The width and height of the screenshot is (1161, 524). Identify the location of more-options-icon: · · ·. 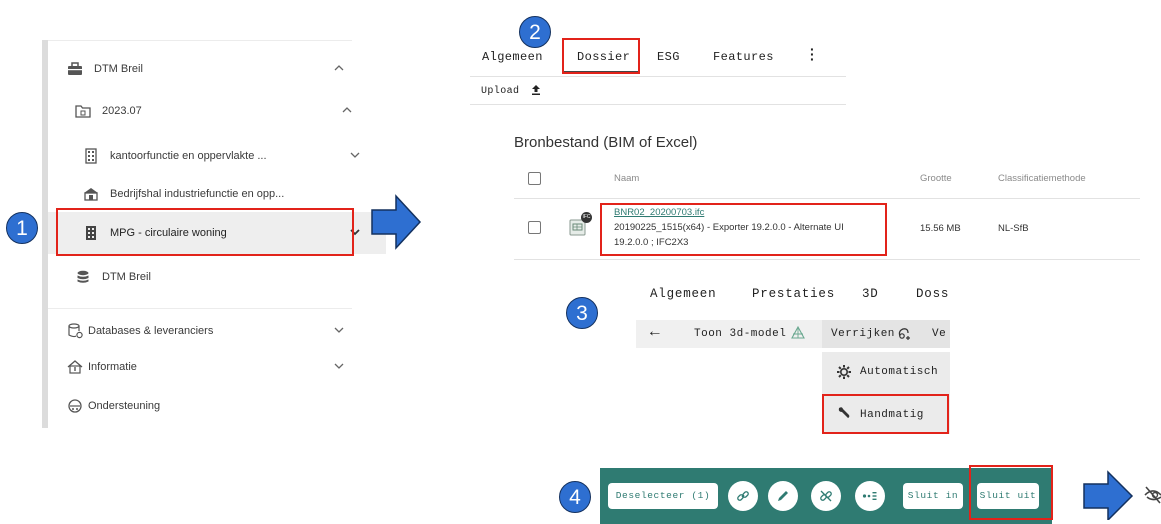
(812, 54).